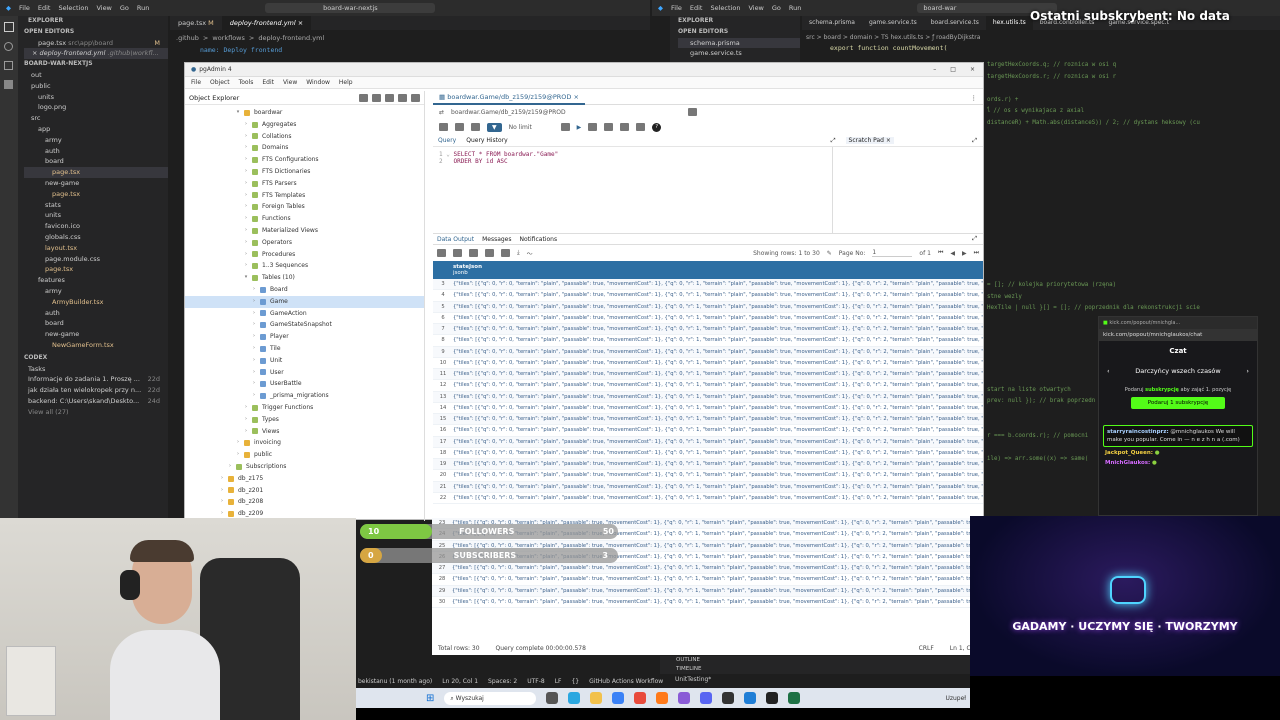  I want to click on pg-menu-tools: Tools, so click(246, 82).